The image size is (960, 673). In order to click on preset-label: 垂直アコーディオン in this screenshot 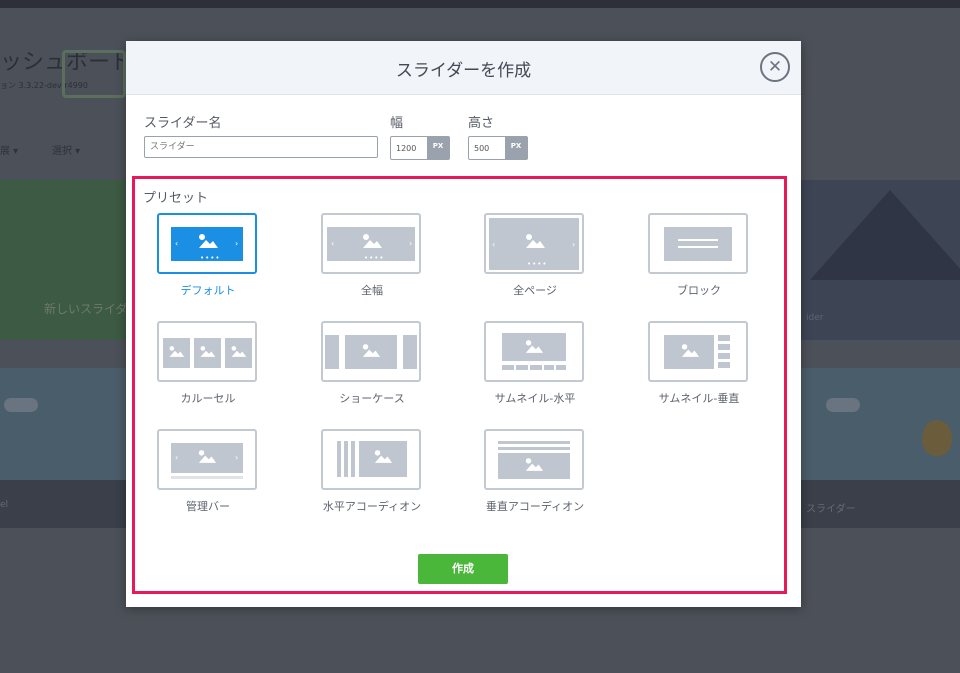, I will do `click(535, 506)`.